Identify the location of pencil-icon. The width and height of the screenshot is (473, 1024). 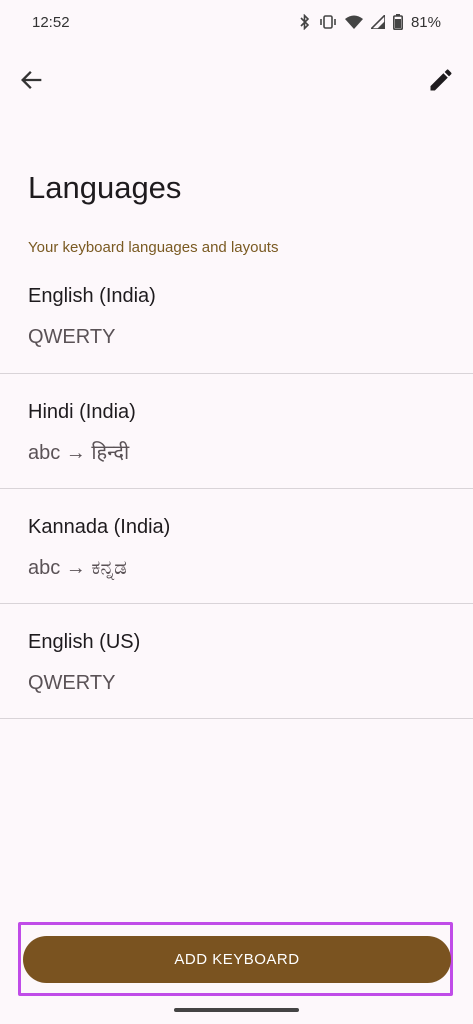
(441, 80).